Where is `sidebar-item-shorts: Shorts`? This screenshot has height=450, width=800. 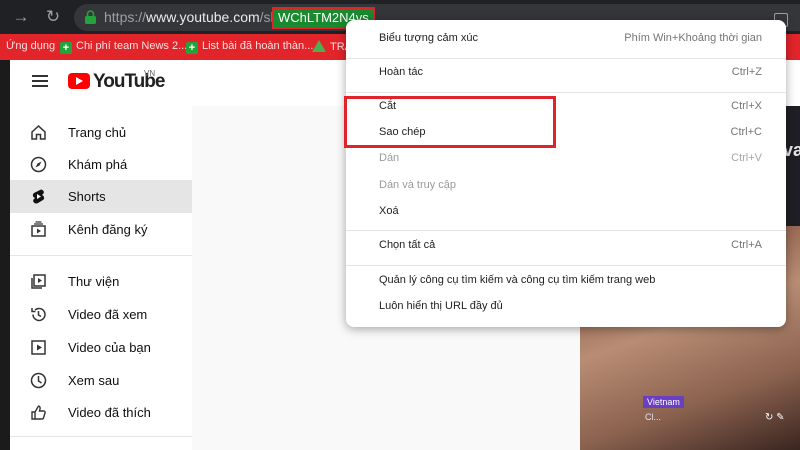 sidebar-item-shorts: Shorts is located at coordinates (101, 196).